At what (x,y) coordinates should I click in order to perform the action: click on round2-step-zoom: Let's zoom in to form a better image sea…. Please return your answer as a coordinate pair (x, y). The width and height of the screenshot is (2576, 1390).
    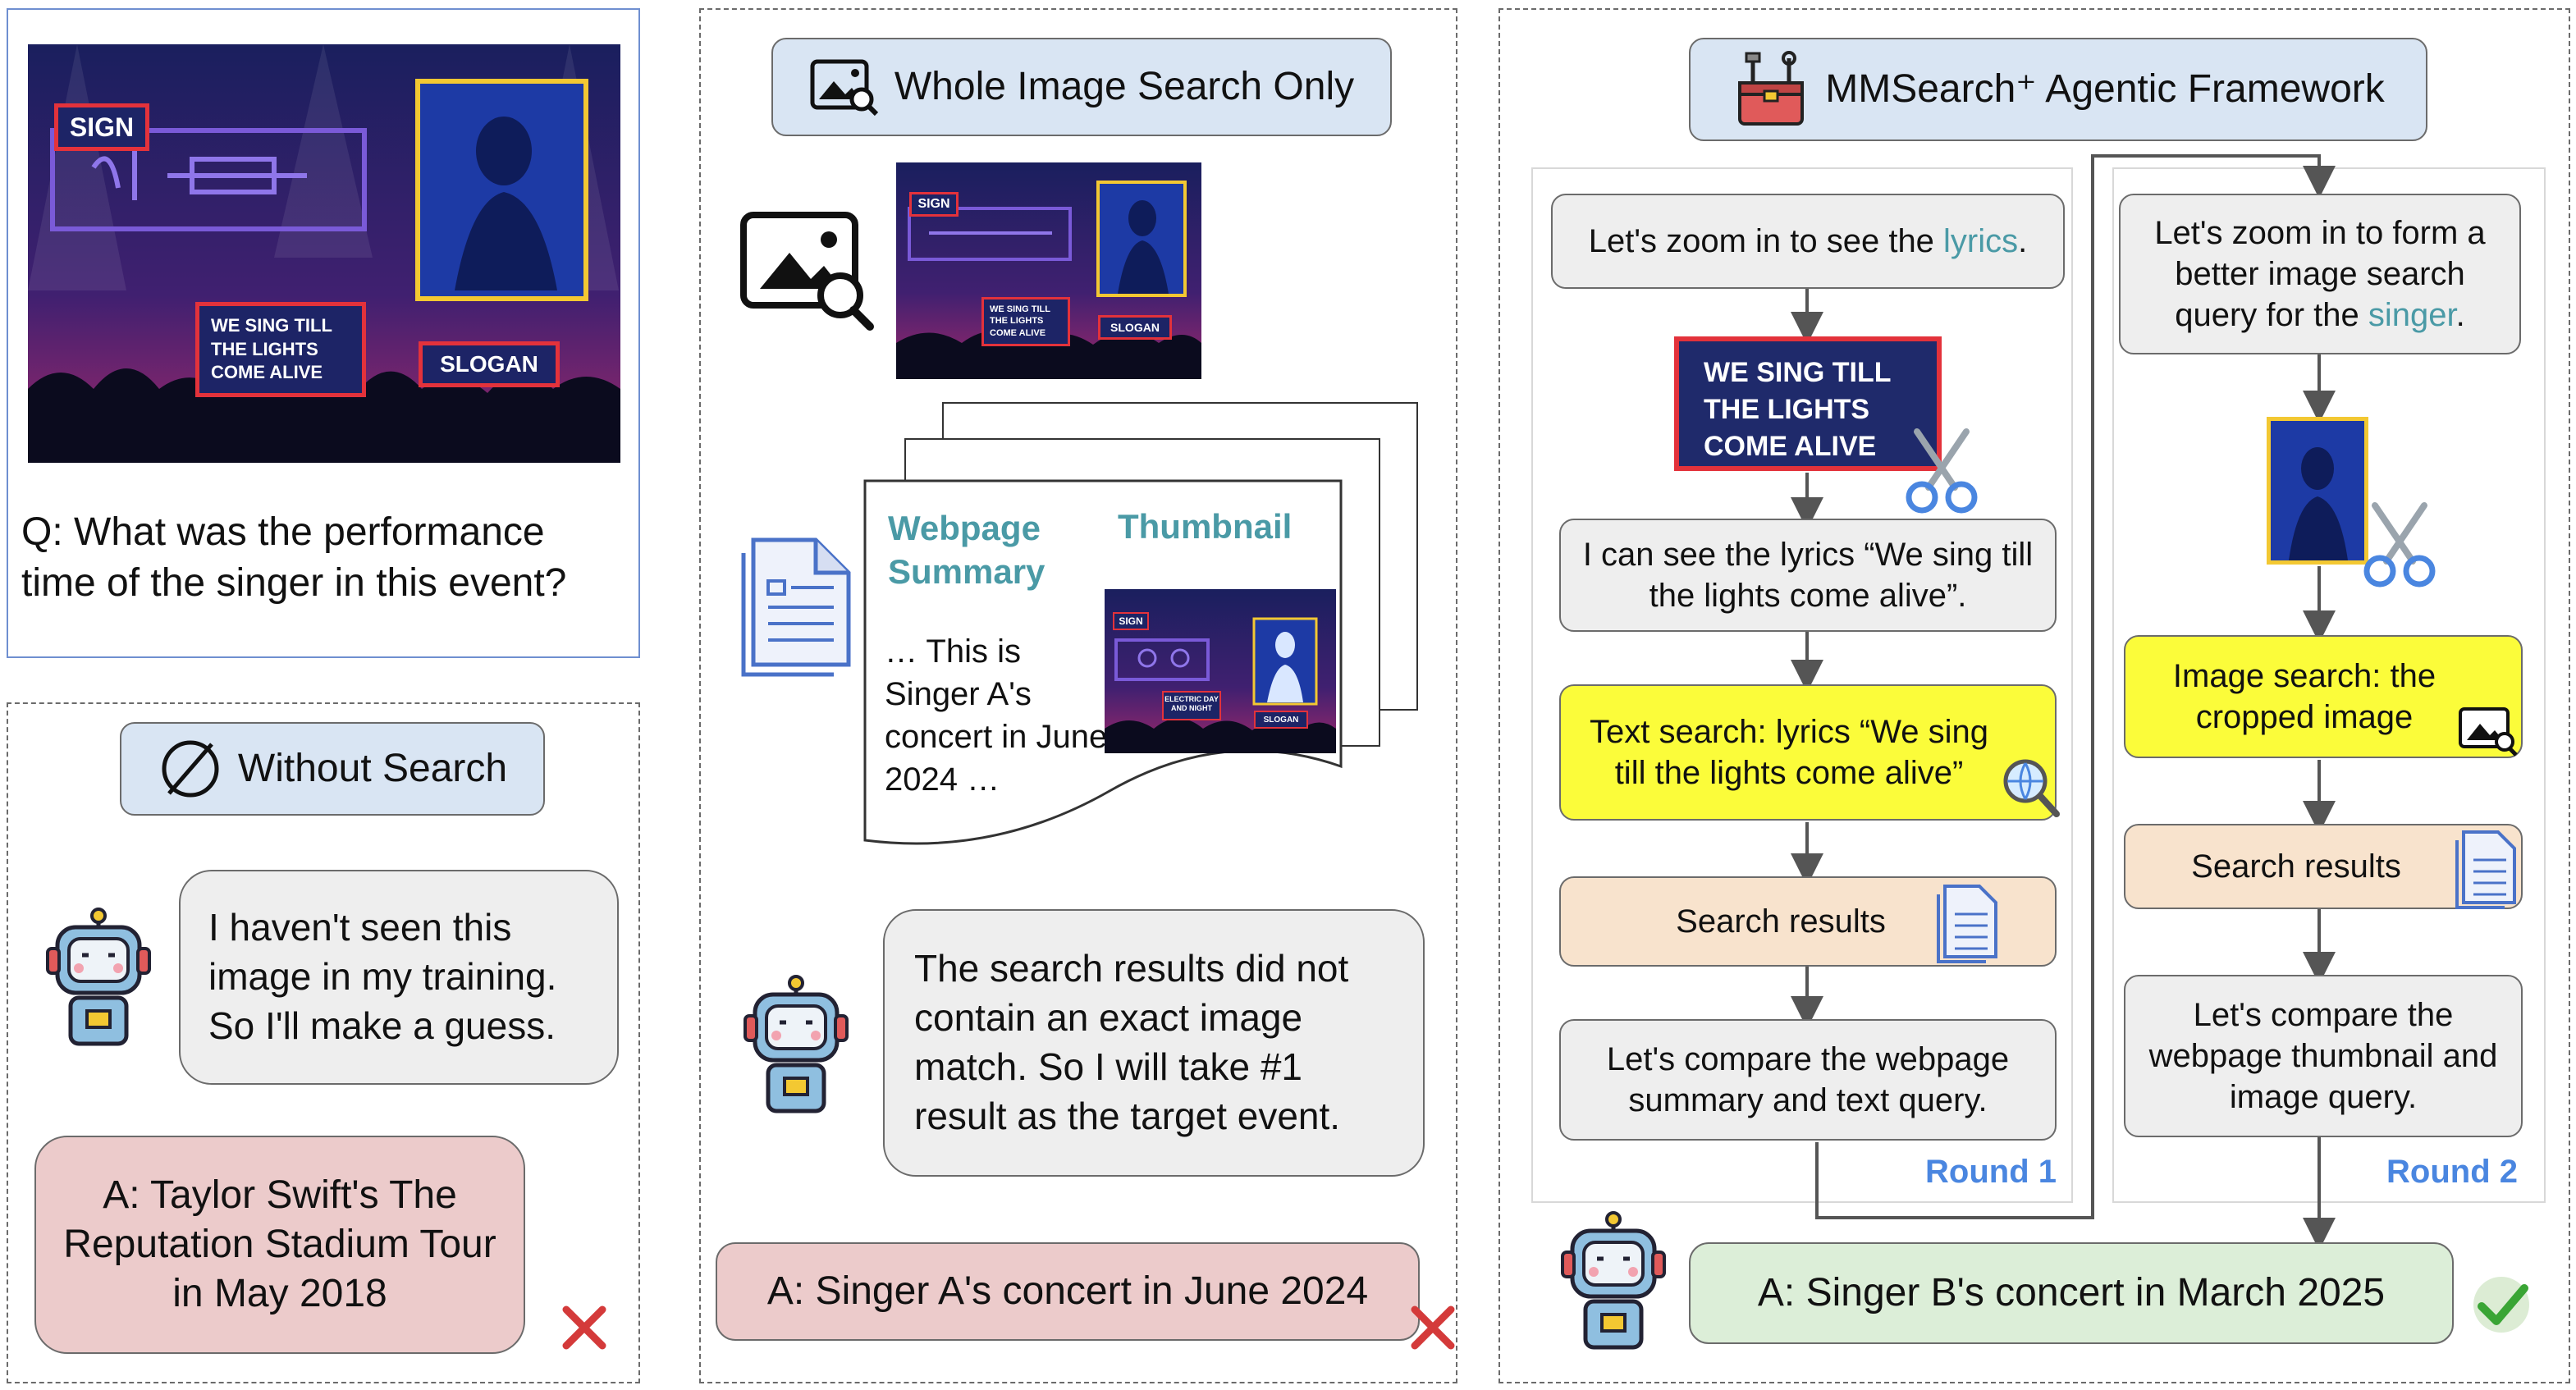
    Looking at the image, I should click on (2320, 274).